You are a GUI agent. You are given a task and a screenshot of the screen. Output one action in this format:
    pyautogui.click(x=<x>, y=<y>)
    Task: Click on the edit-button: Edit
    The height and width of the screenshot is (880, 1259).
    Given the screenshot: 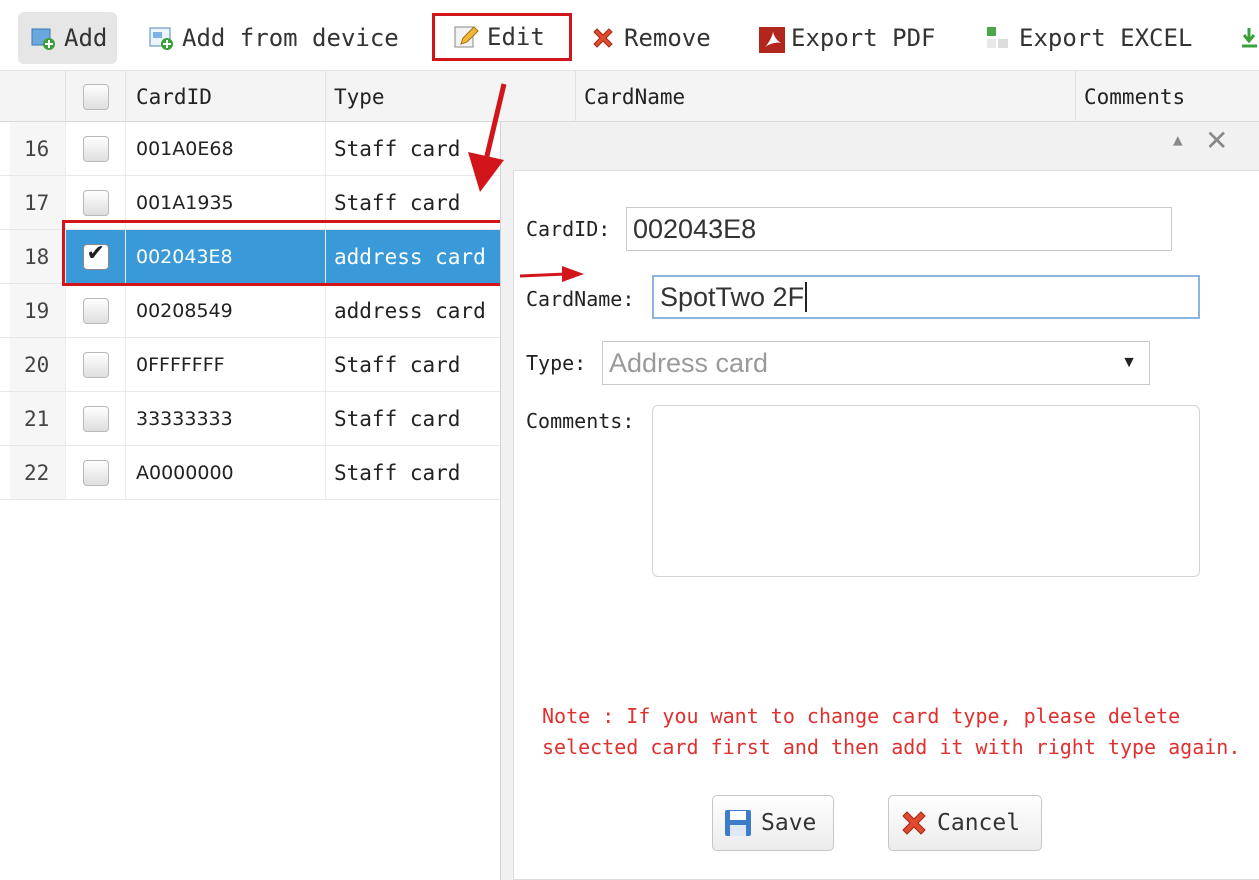 What is the action you would take?
    pyautogui.click(x=502, y=37)
    